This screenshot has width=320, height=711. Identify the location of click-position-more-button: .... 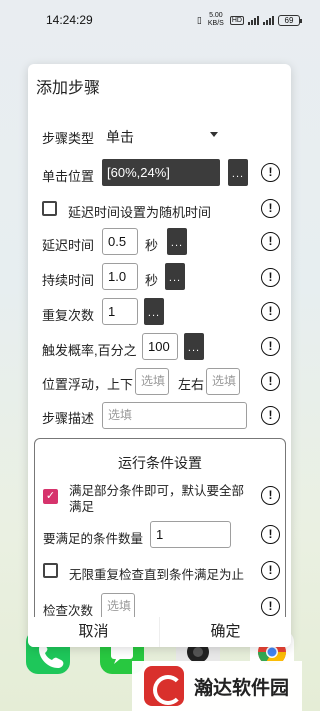
(238, 172).